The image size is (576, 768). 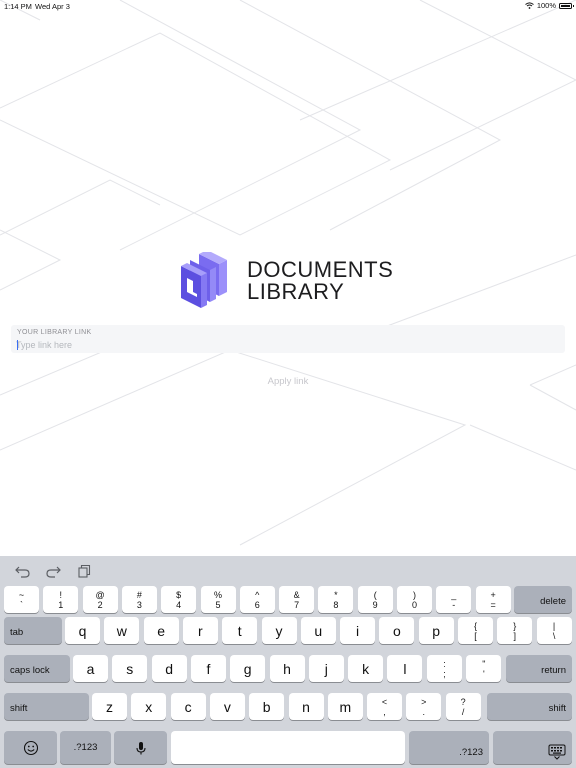 I want to click on key-label: o, so click(x=396, y=630).